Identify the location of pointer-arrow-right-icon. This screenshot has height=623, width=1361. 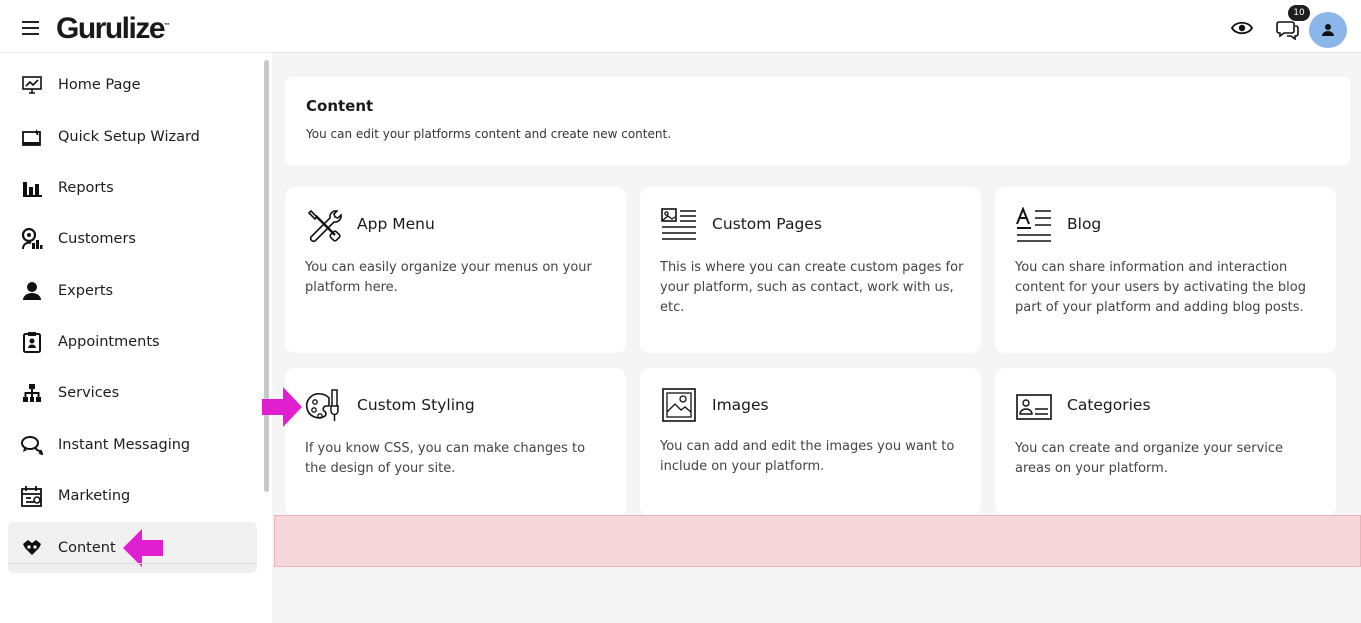
(282, 407).